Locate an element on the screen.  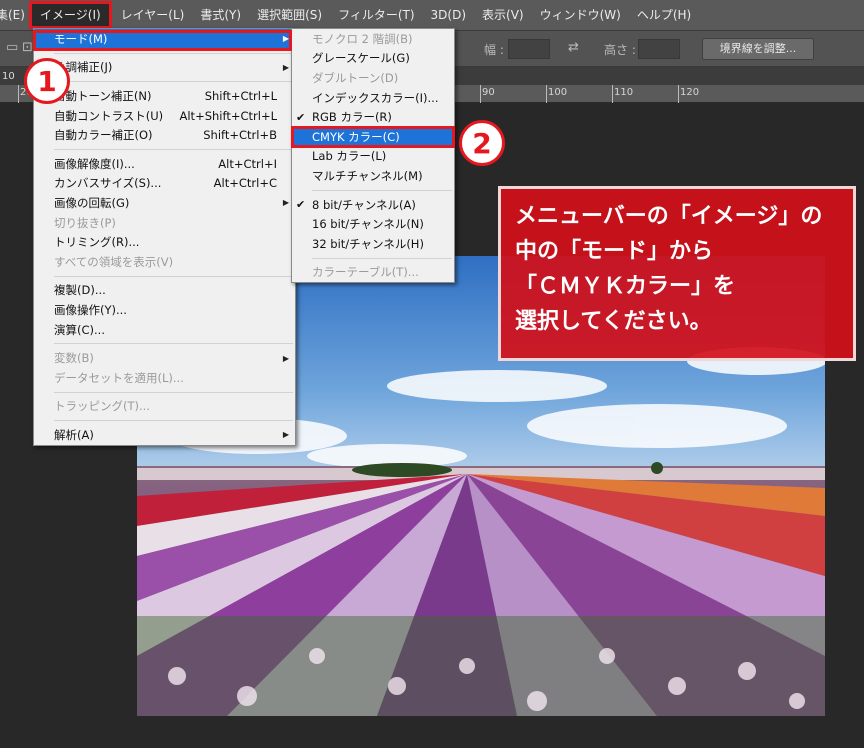
menu-item: カンバスサイズ(S)... Alt+Ctrl+C is located at coordinates (164, 184).